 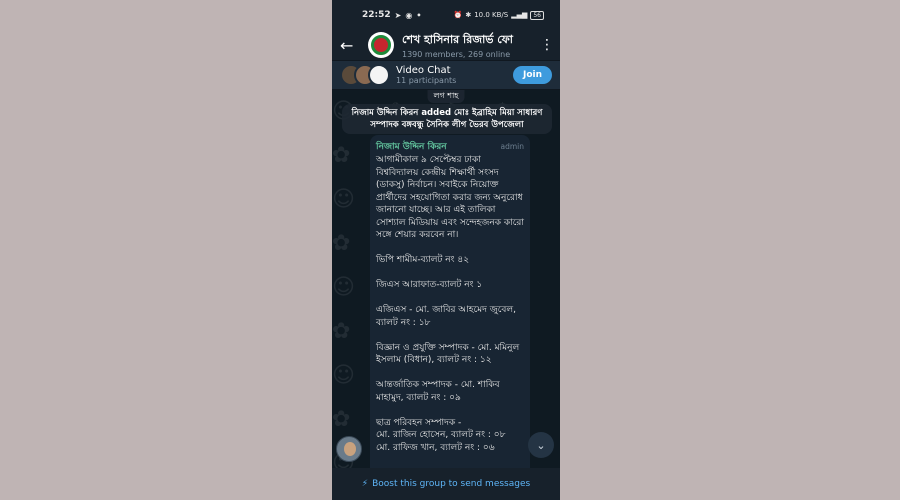 What do you see at coordinates (349, 449) in the screenshot?
I see `sender-avatar` at bounding box center [349, 449].